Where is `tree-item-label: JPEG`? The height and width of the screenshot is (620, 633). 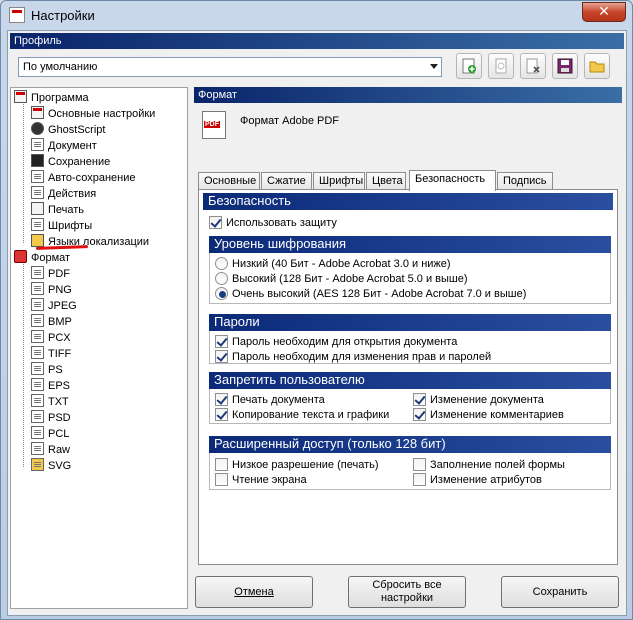 tree-item-label: JPEG is located at coordinates (62, 306).